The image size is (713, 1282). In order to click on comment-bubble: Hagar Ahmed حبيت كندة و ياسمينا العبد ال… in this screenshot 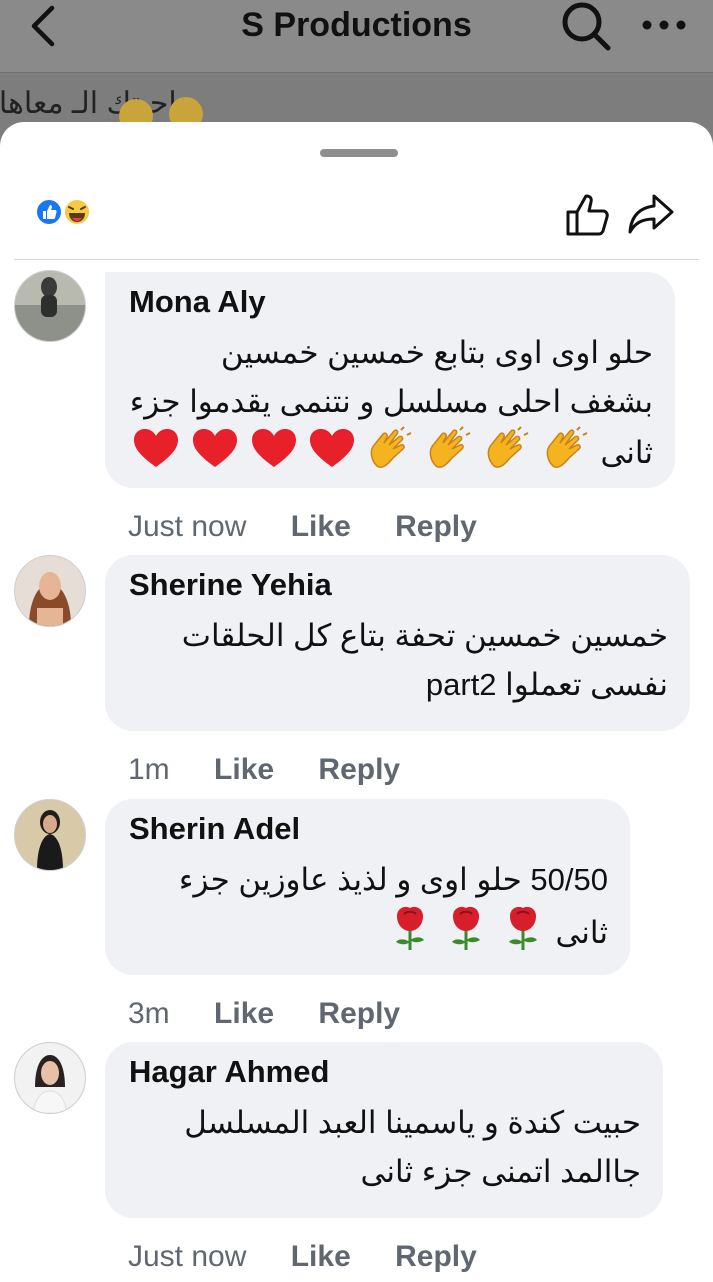, I will do `click(384, 1130)`.